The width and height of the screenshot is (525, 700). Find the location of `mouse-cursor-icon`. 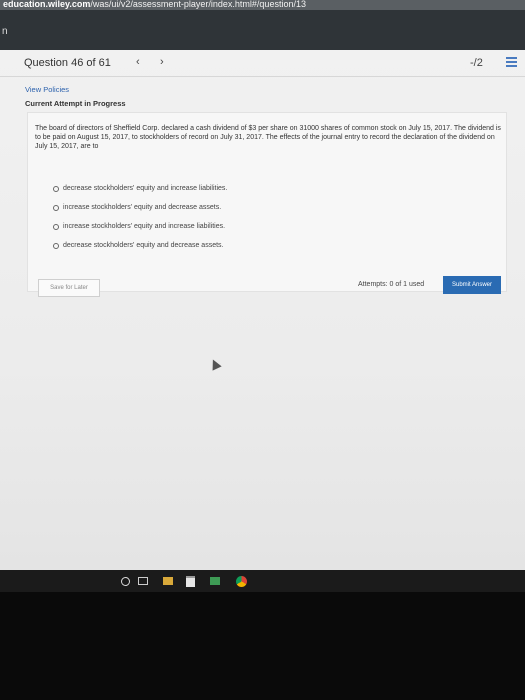

mouse-cursor-icon is located at coordinates (215, 364).